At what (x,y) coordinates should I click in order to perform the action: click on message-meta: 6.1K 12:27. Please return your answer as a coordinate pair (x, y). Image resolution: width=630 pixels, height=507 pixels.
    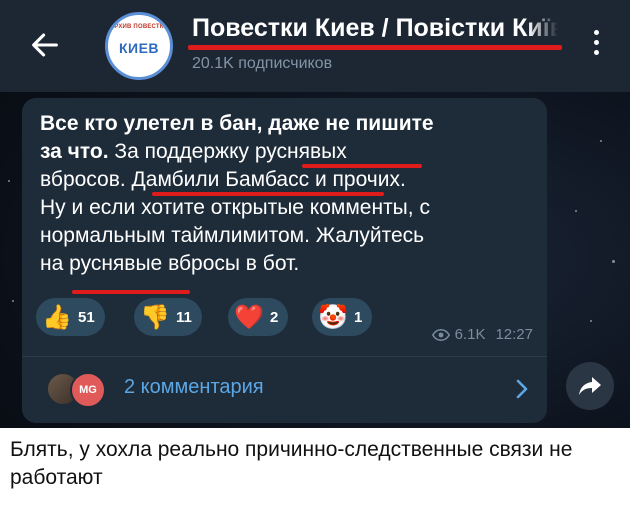
    Looking at the image, I should click on (482, 334).